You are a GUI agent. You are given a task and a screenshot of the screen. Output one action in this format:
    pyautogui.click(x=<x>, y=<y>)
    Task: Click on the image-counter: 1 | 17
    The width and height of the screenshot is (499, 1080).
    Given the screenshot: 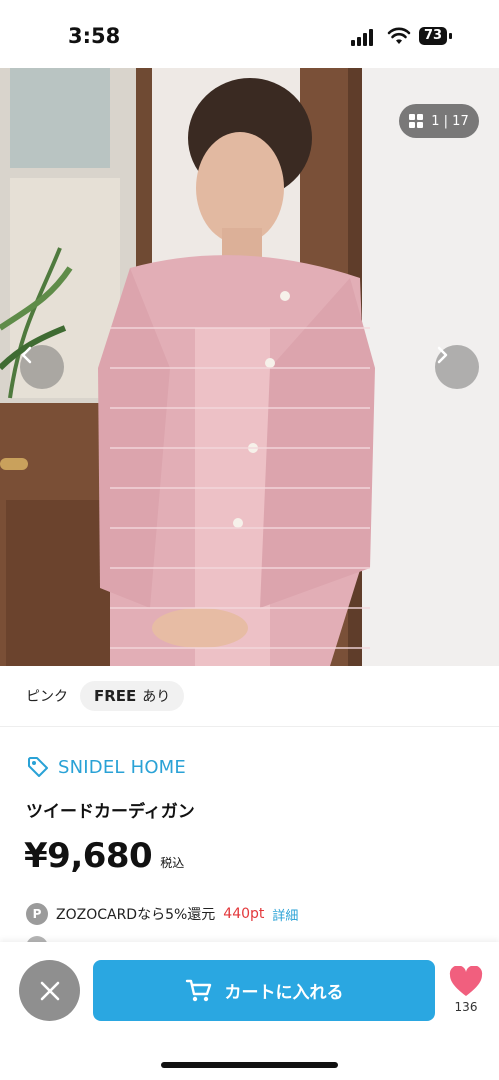 What is the action you would take?
    pyautogui.click(x=439, y=121)
    